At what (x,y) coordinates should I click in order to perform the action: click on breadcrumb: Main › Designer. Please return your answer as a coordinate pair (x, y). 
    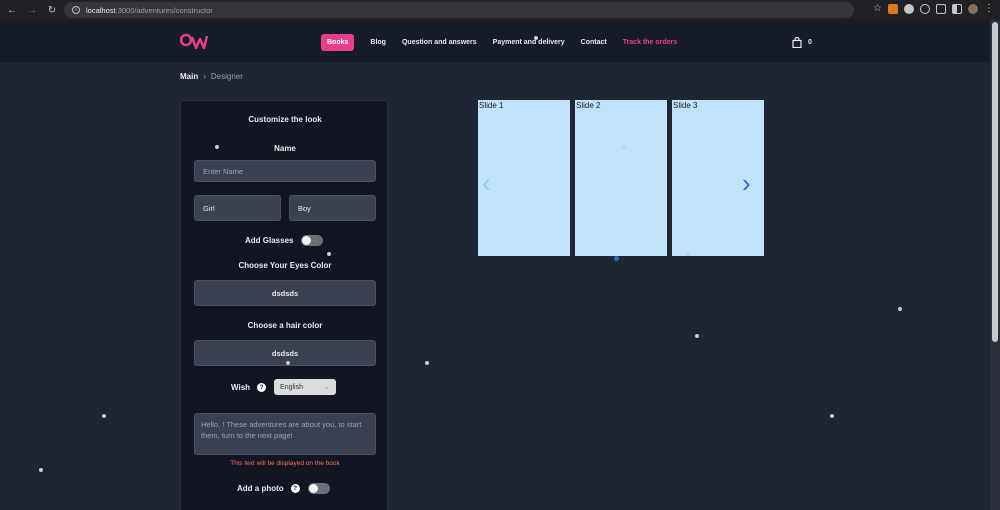
    Looking at the image, I should click on (211, 76).